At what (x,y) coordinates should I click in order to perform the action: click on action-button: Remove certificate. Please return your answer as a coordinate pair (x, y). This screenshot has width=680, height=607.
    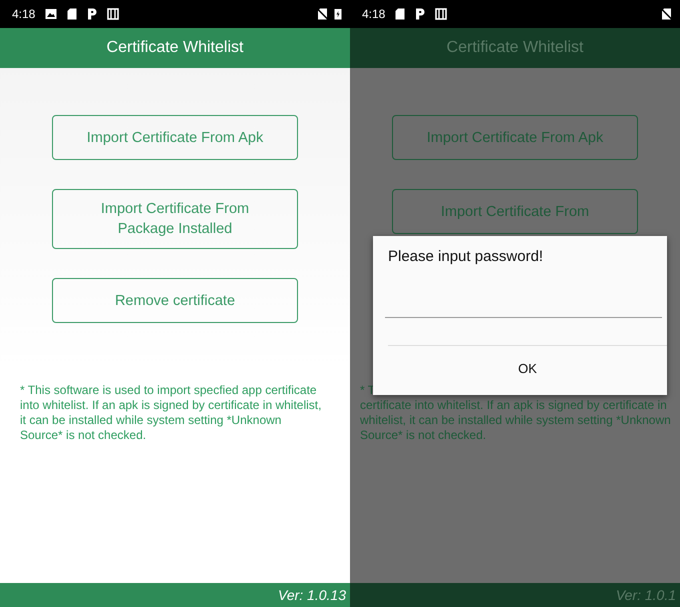
    Looking at the image, I should click on (175, 300).